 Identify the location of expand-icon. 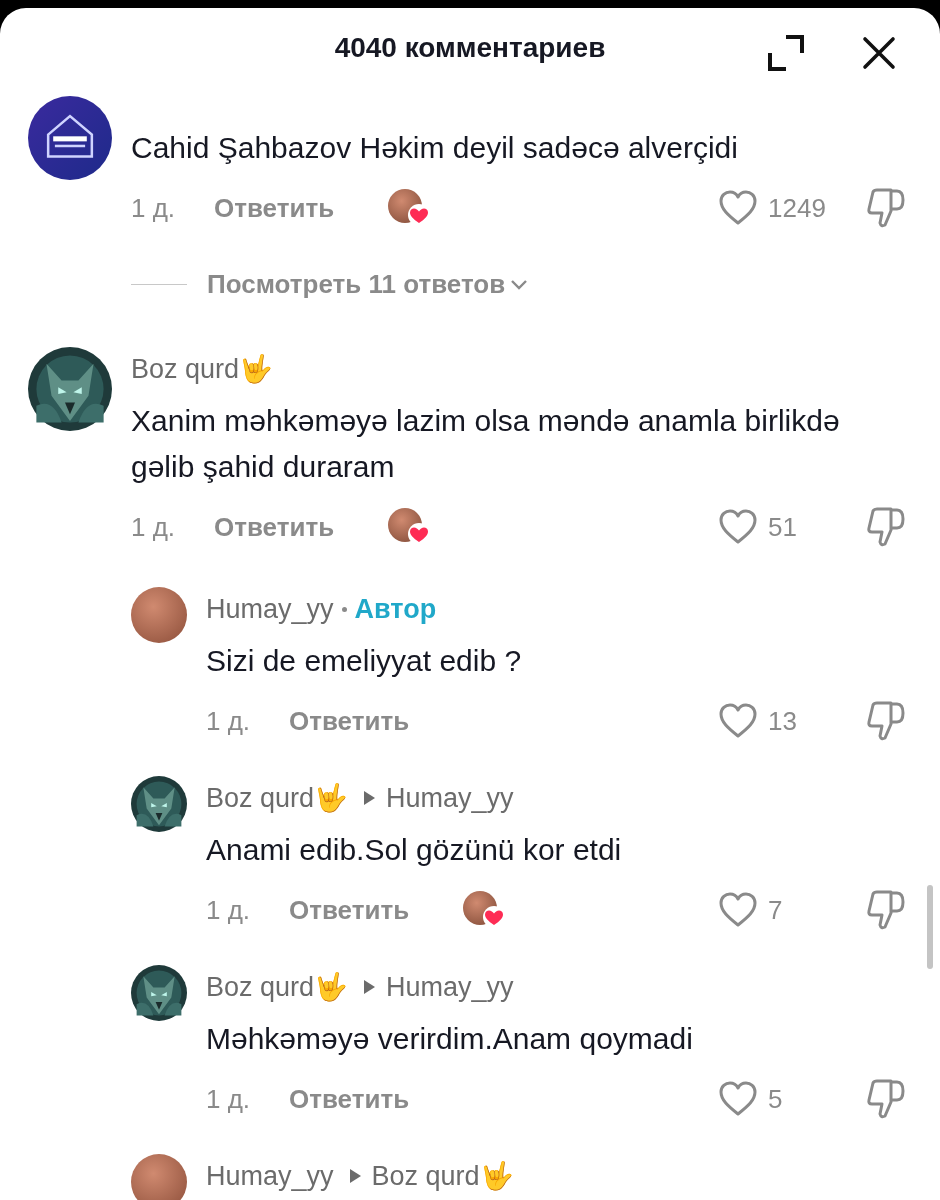
(786, 53).